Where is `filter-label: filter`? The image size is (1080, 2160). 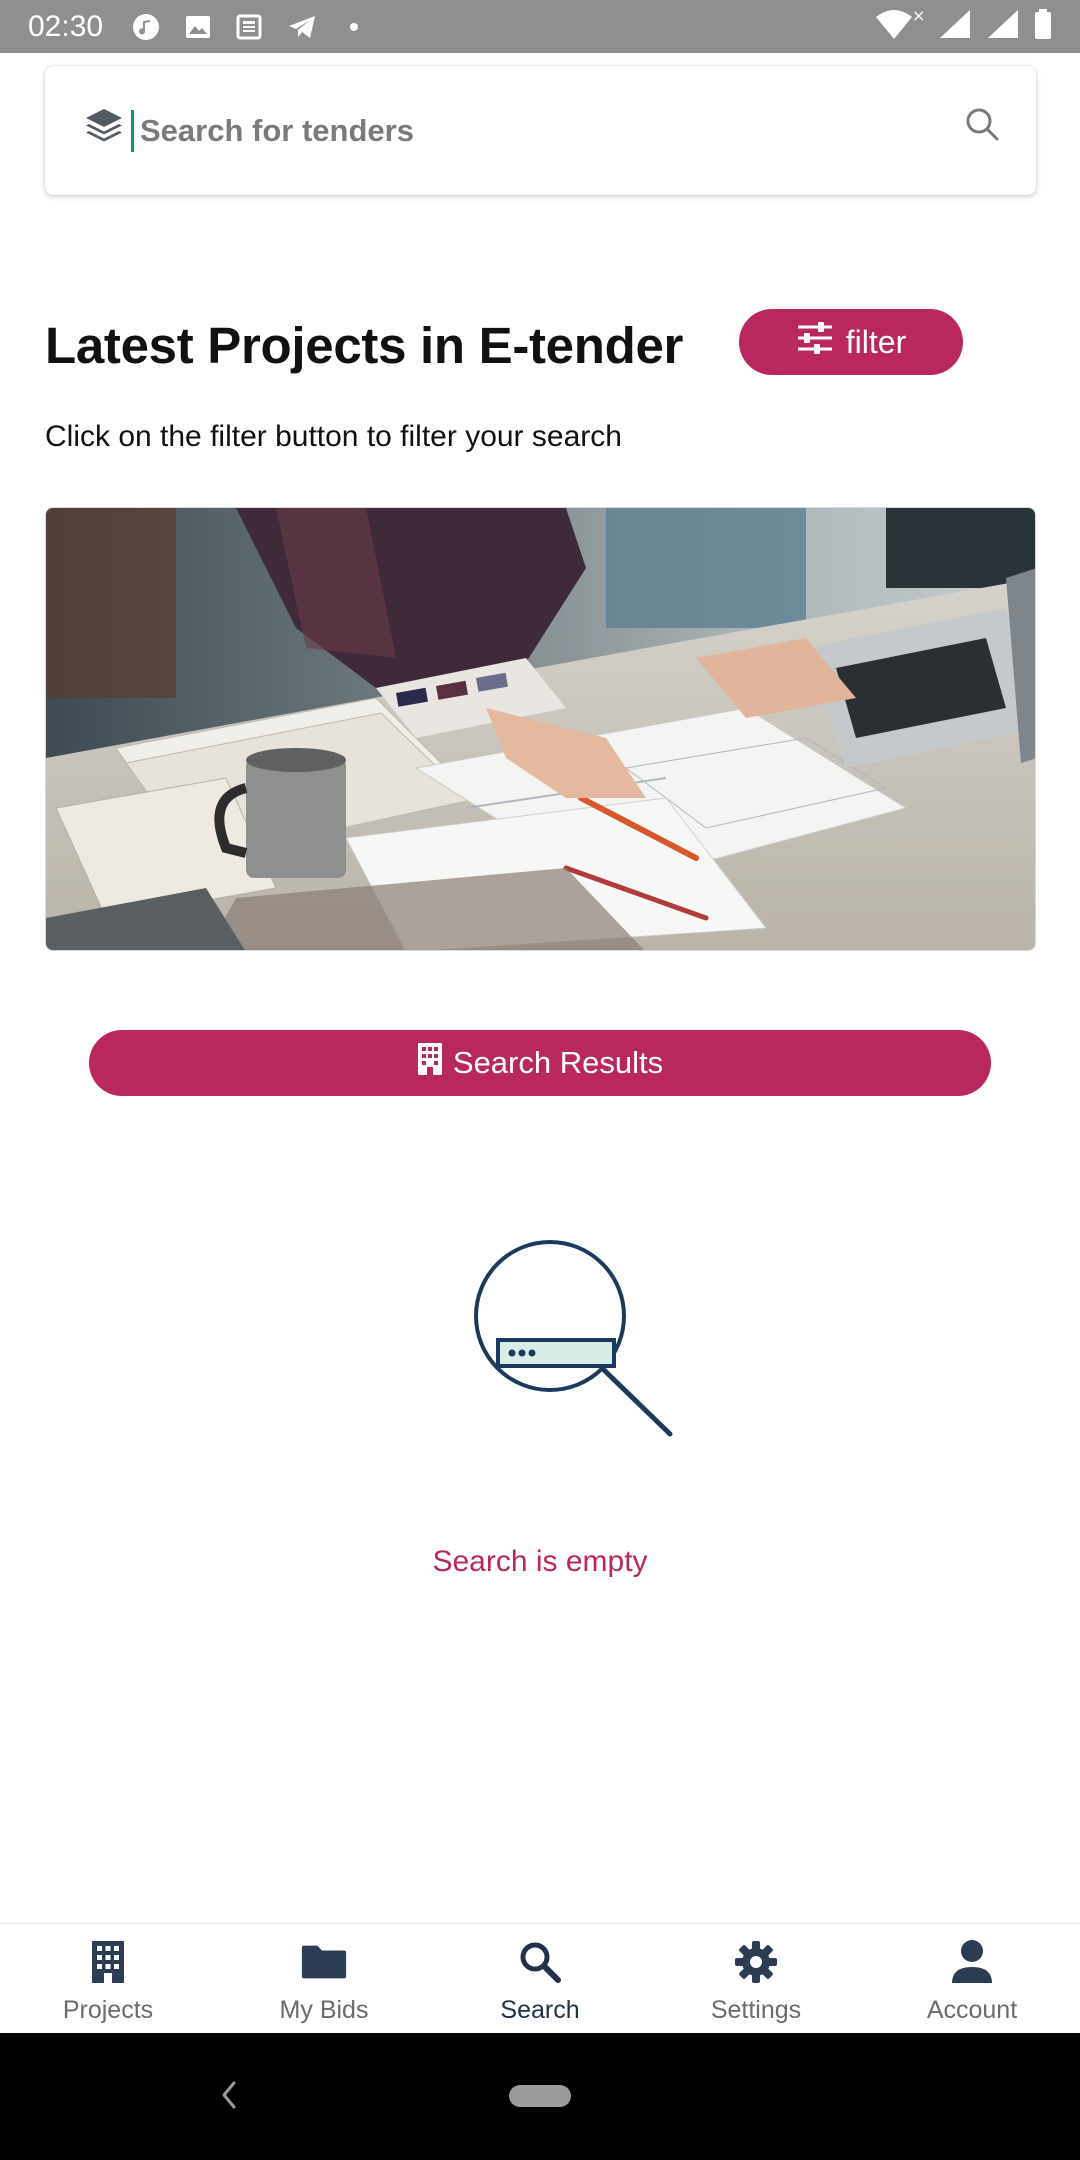 filter-label: filter is located at coordinates (876, 341).